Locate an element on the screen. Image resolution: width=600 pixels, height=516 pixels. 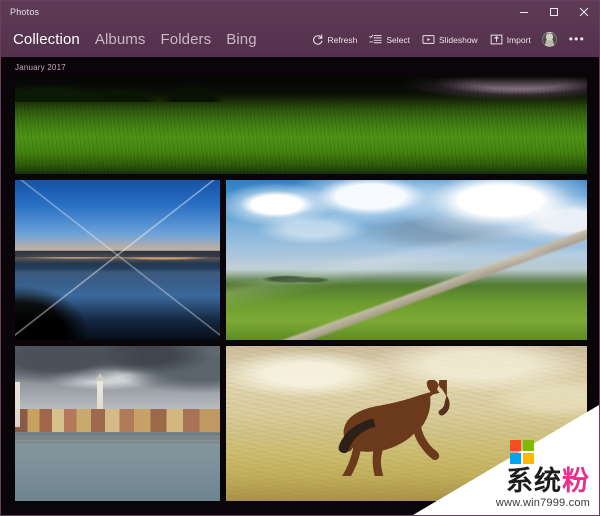
tab-collection: Collection is located at coordinates (46, 40).